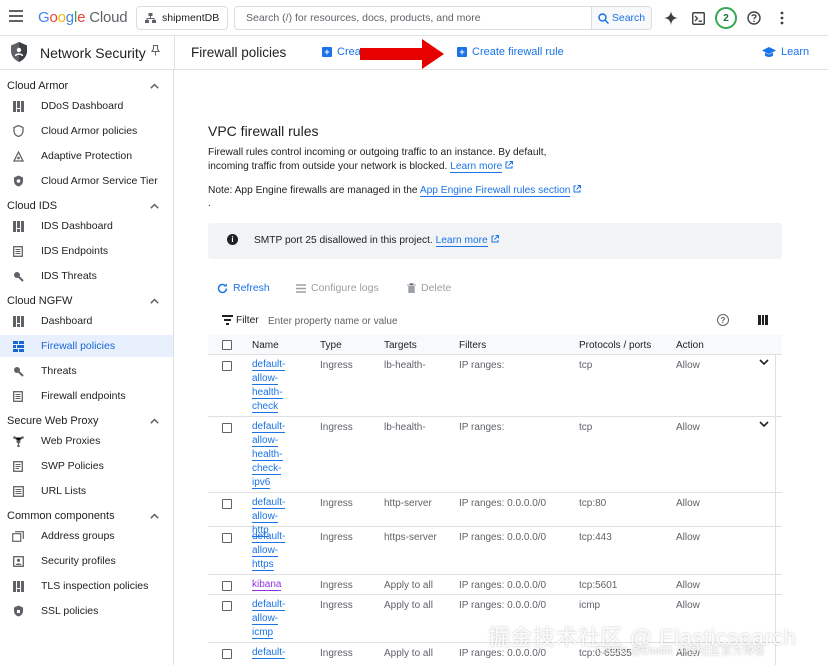 The height and width of the screenshot is (665, 828). I want to click on sidebar-item-url-lists: URL Lists, so click(86, 491).